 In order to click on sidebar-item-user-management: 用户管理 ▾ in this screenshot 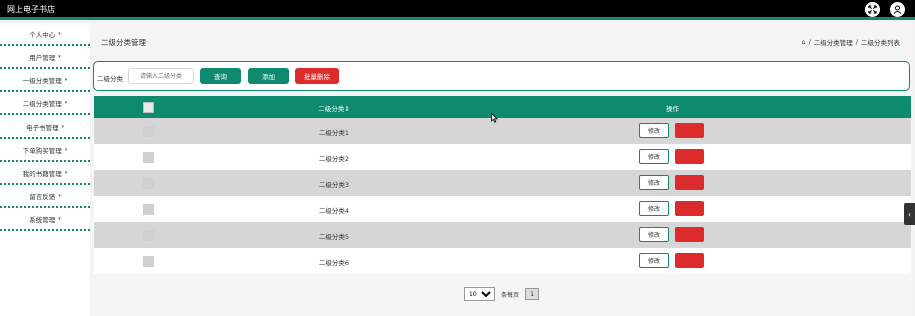, I will do `click(45, 58)`.